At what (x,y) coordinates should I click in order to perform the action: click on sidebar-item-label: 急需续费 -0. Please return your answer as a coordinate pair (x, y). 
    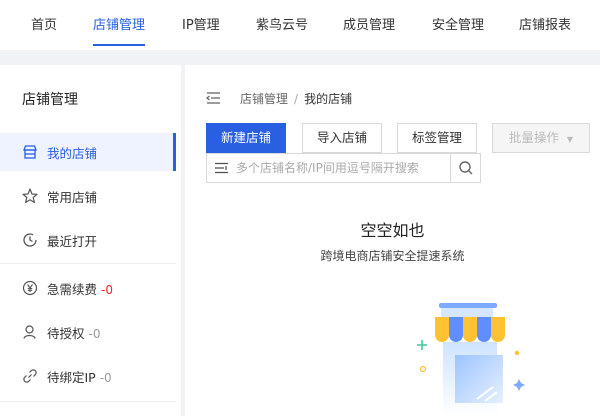
    Looking at the image, I should click on (80, 289).